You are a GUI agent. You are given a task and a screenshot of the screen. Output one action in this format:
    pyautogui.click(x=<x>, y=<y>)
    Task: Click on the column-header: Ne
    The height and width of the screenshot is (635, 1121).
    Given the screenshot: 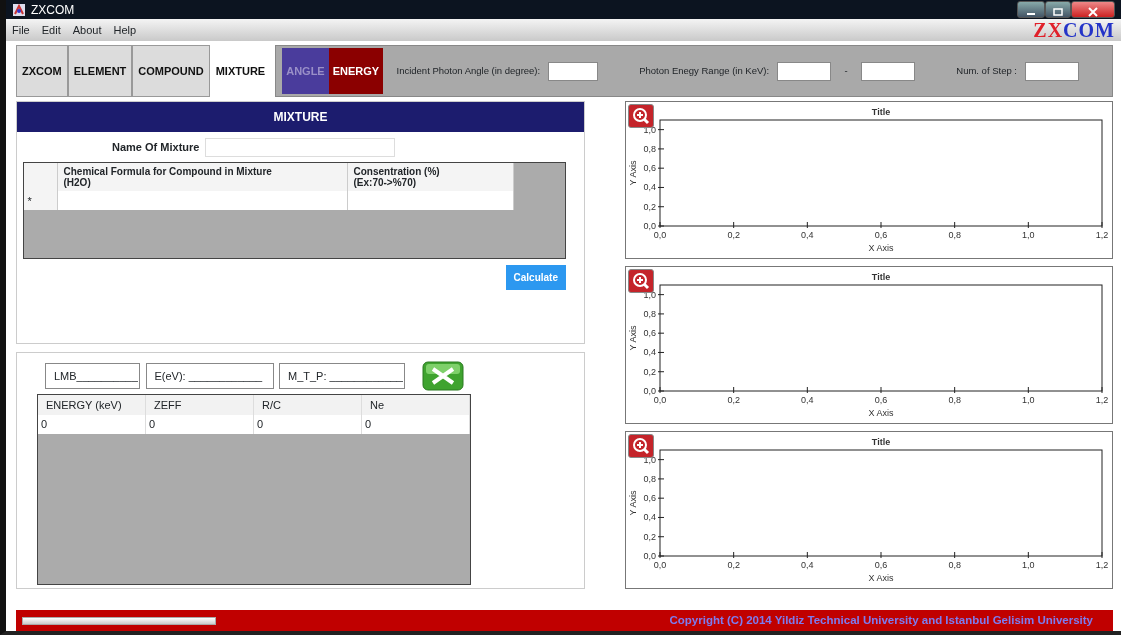 What is the action you would take?
    pyautogui.click(x=416, y=405)
    